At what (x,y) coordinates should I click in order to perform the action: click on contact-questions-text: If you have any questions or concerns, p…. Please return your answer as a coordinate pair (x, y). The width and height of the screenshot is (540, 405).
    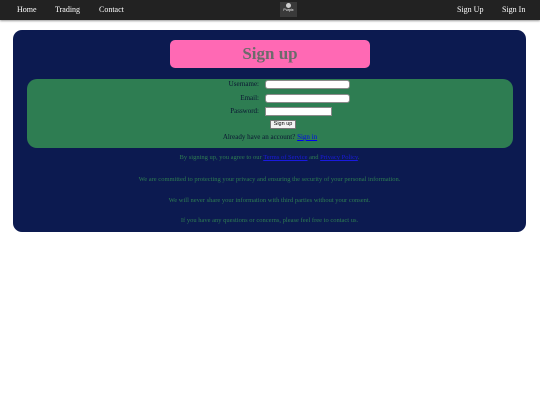
    Looking at the image, I should click on (269, 220).